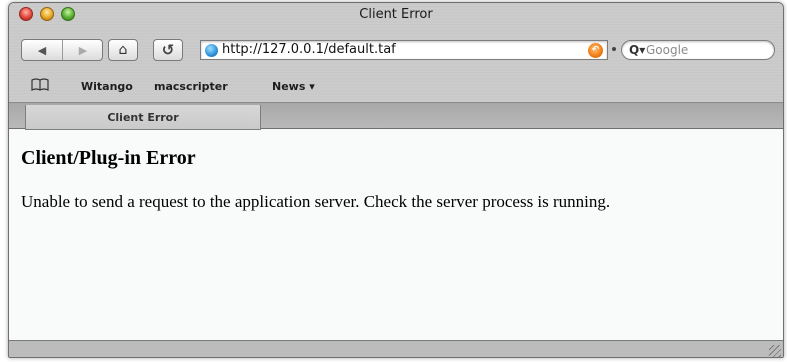 The image size is (787, 362). What do you see at coordinates (309, 49) in the screenshot?
I see `url-text: http://127.0.0.1/default.taf` at bounding box center [309, 49].